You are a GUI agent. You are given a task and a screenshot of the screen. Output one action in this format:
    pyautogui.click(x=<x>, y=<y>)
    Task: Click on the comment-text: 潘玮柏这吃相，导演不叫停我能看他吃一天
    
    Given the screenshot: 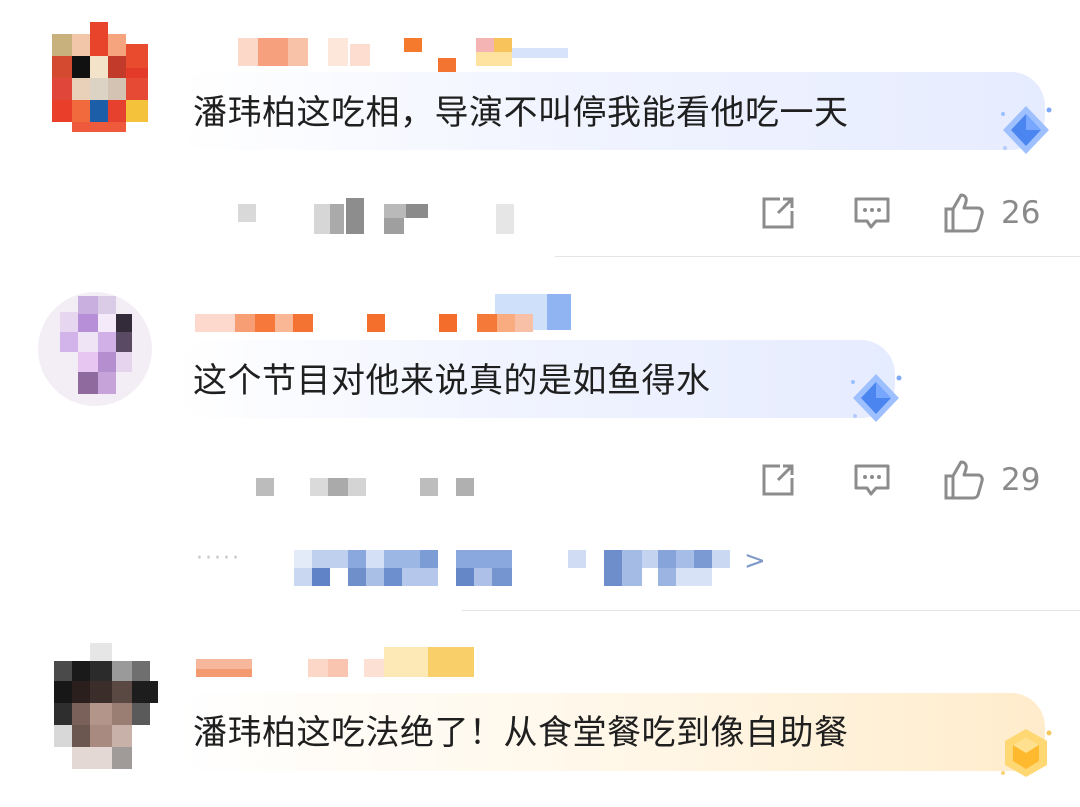 What is the action you would take?
    pyautogui.click(x=521, y=113)
    